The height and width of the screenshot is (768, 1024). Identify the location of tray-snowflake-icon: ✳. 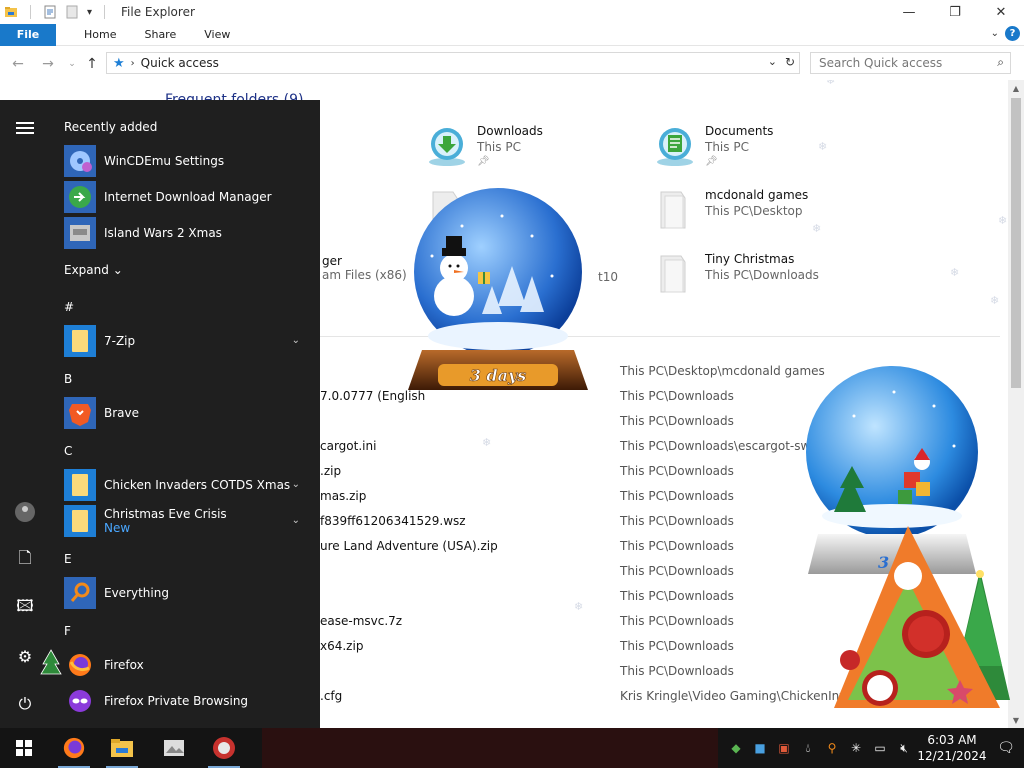
(856, 748).